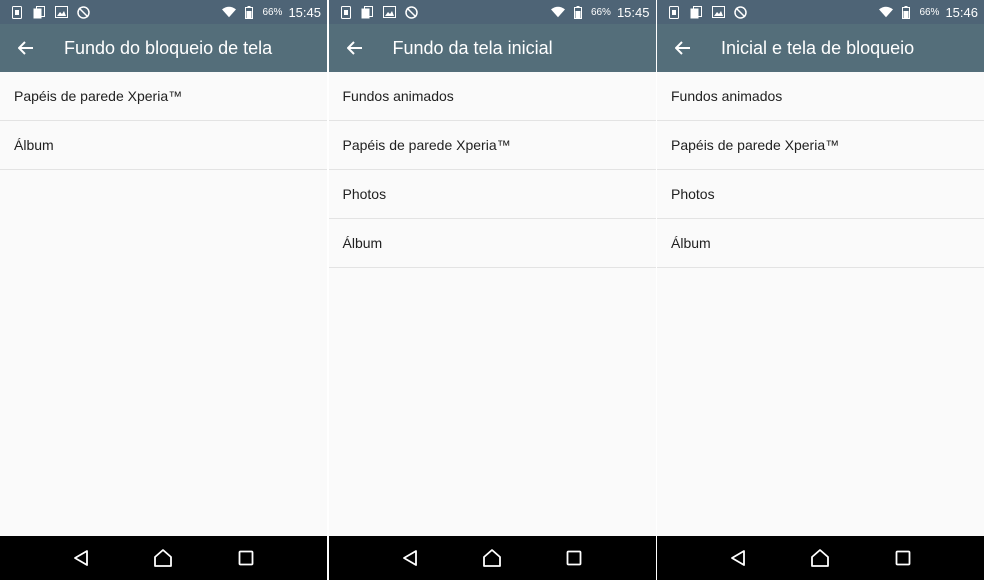 The width and height of the screenshot is (984, 580). I want to click on page-title: Fundo da tela inicial, so click(472, 47).